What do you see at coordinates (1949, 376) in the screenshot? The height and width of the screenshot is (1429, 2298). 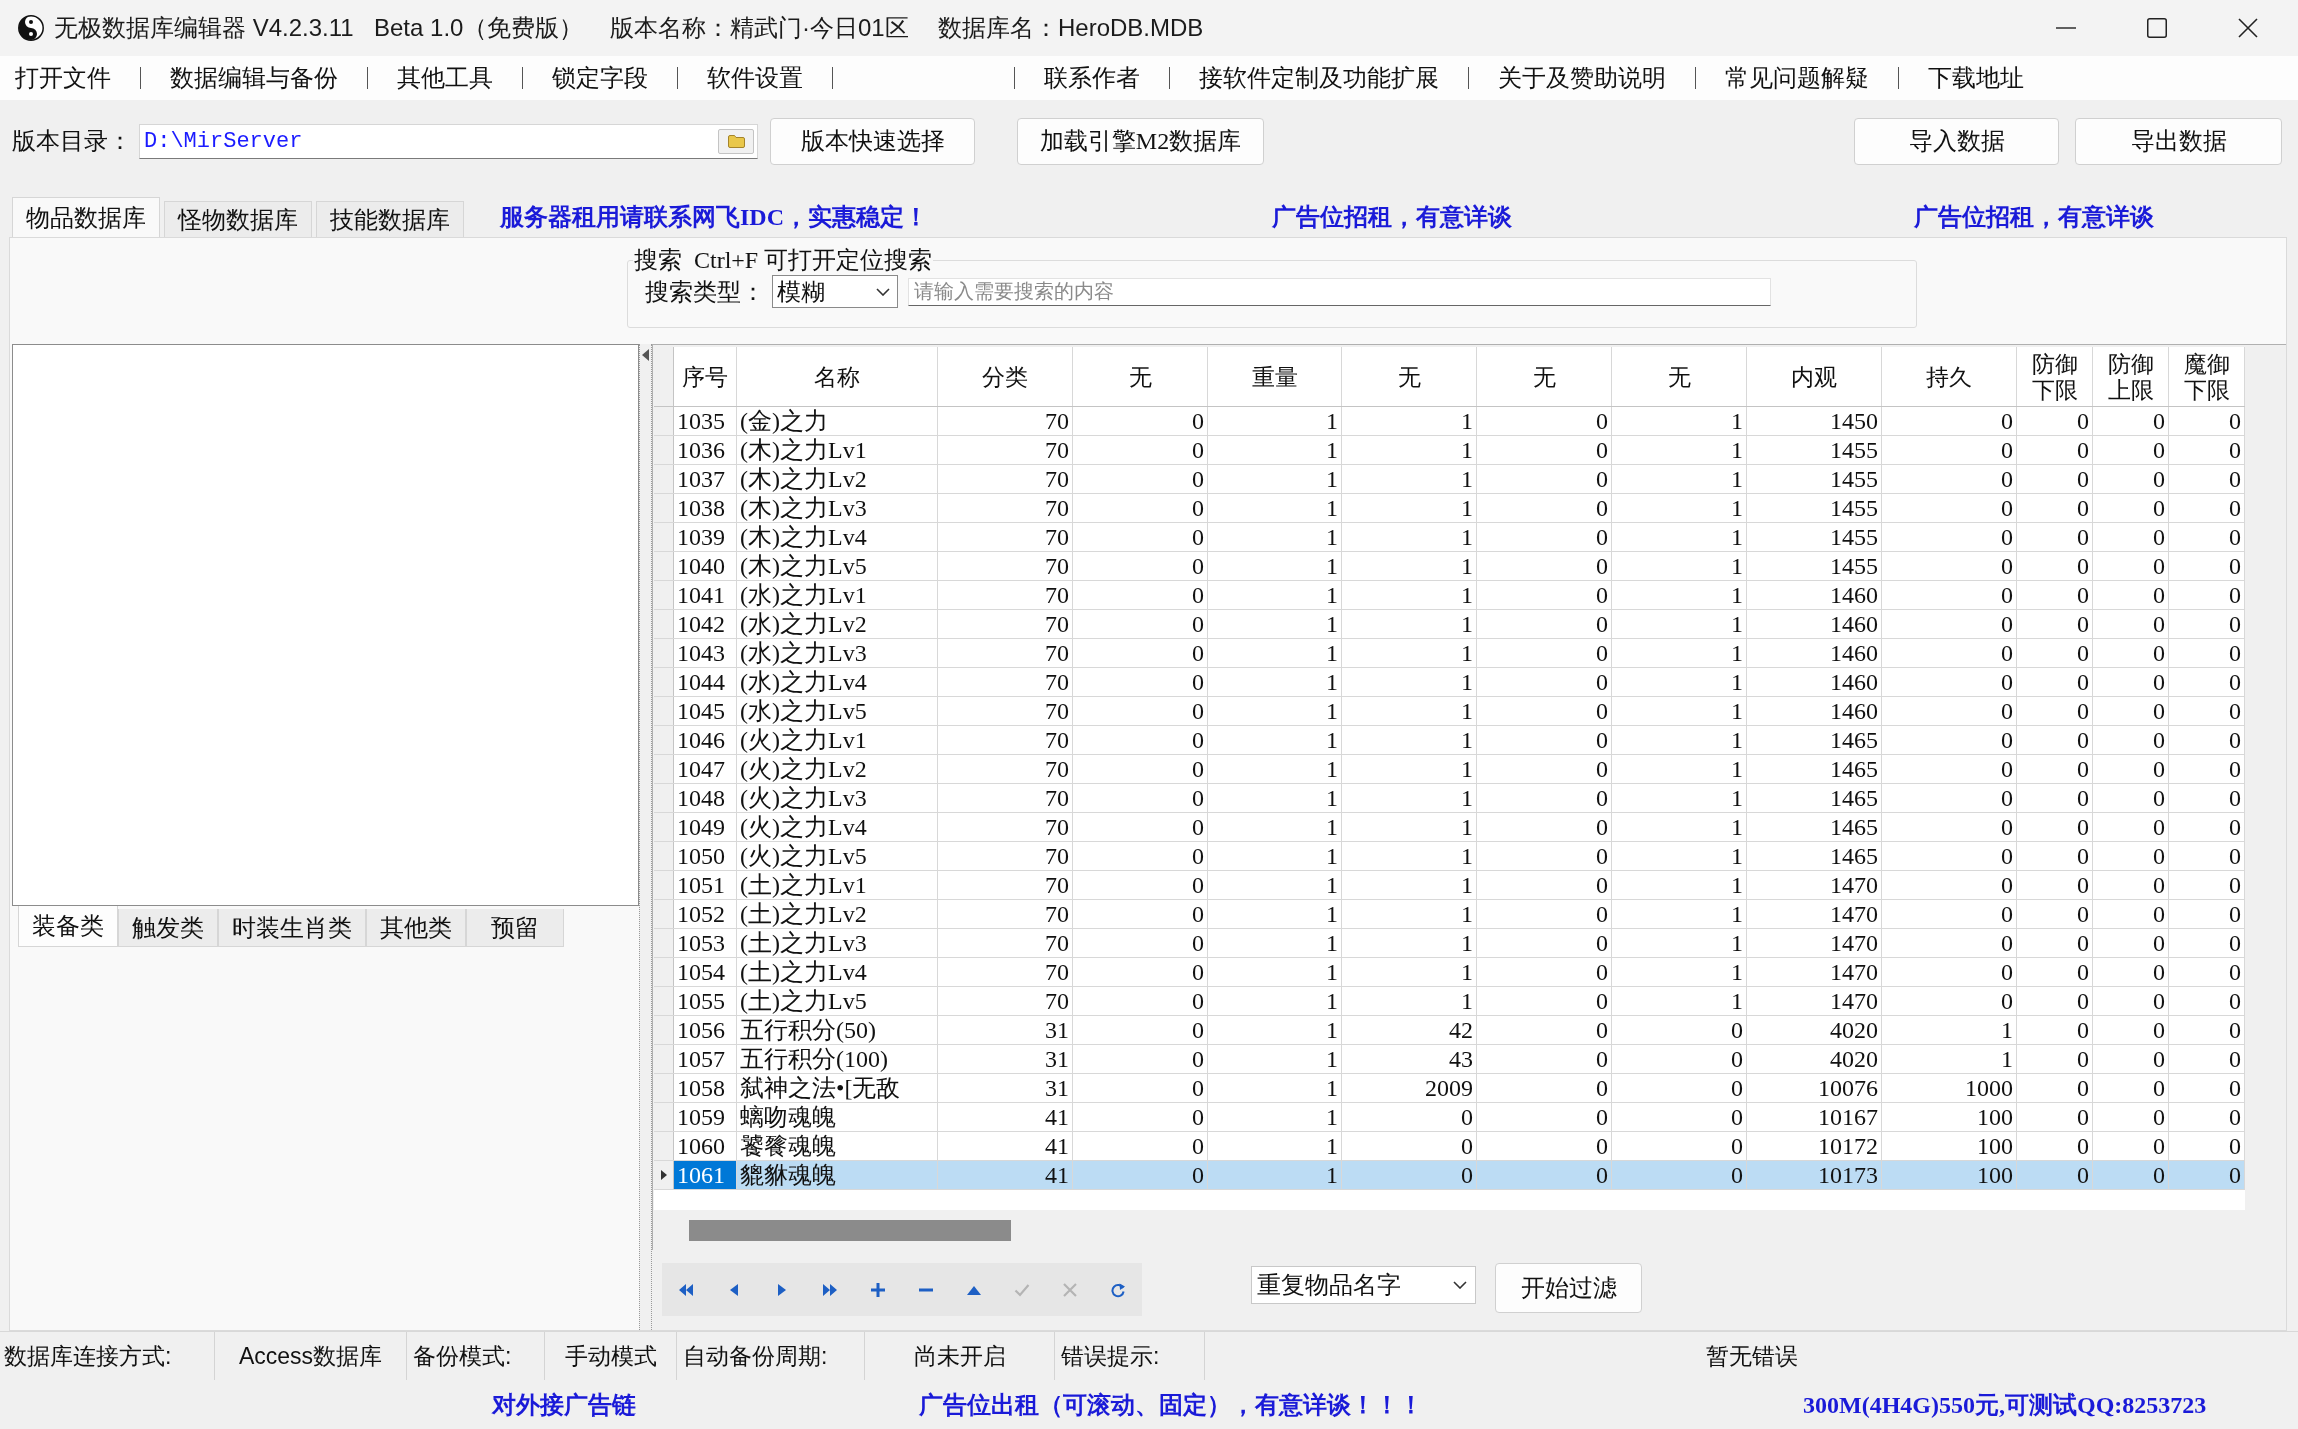 I see `column-header: 持久` at bounding box center [1949, 376].